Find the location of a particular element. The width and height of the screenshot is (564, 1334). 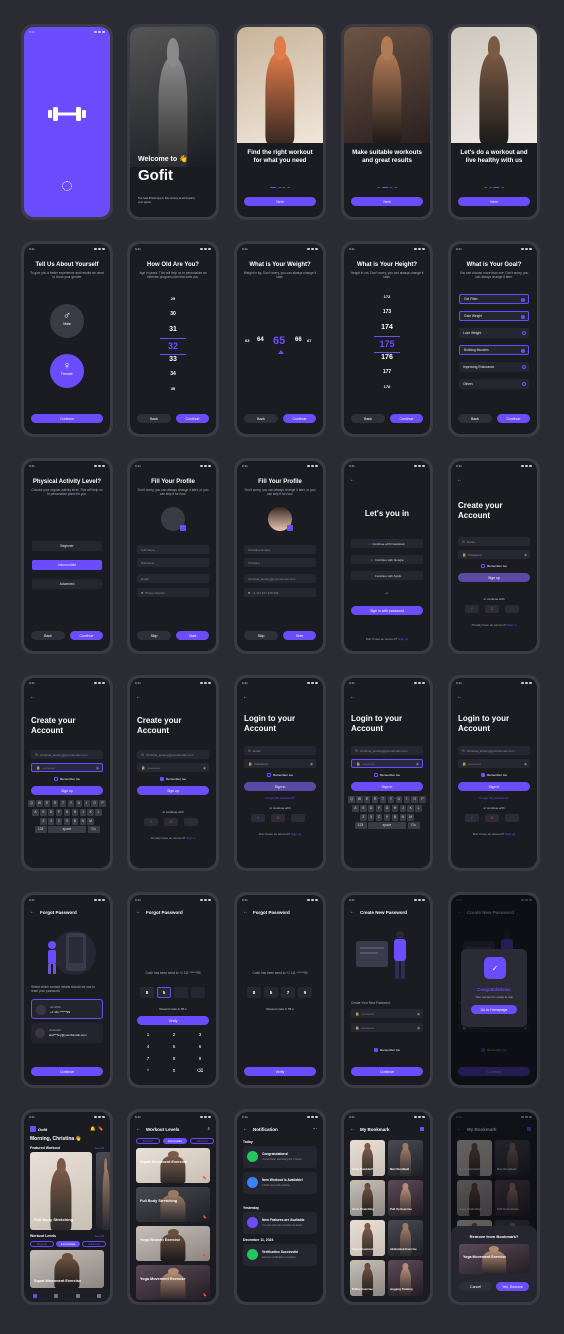

bookmark-card: Jogging Training is located at coordinates (405, 1278).